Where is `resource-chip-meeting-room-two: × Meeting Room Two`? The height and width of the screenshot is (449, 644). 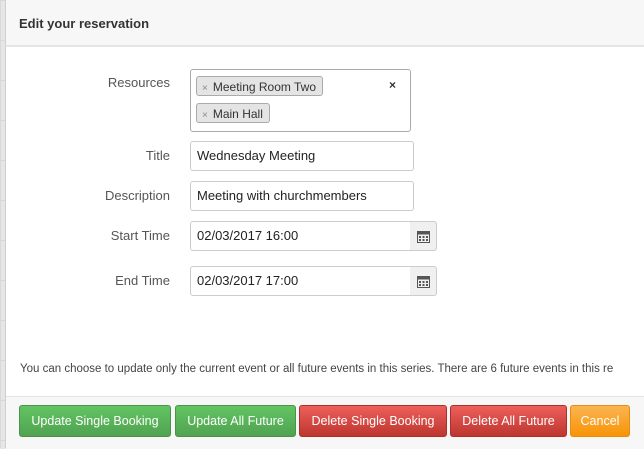
resource-chip-meeting-room-two: × Meeting Room Two is located at coordinates (260, 86).